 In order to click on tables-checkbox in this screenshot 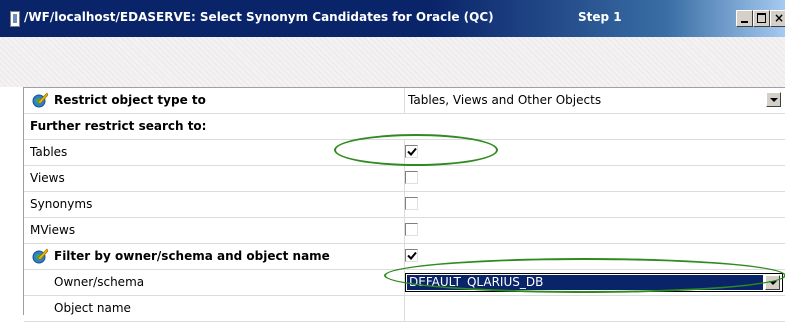, I will do `click(411, 151)`.